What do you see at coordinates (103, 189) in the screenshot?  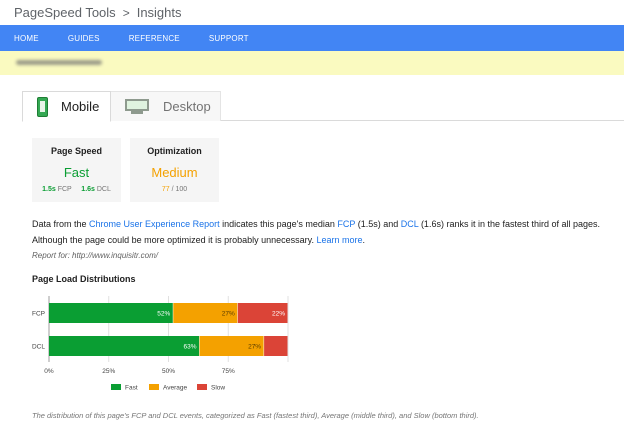 I see `dcl-label: DCL` at bounding box center [103, 189].